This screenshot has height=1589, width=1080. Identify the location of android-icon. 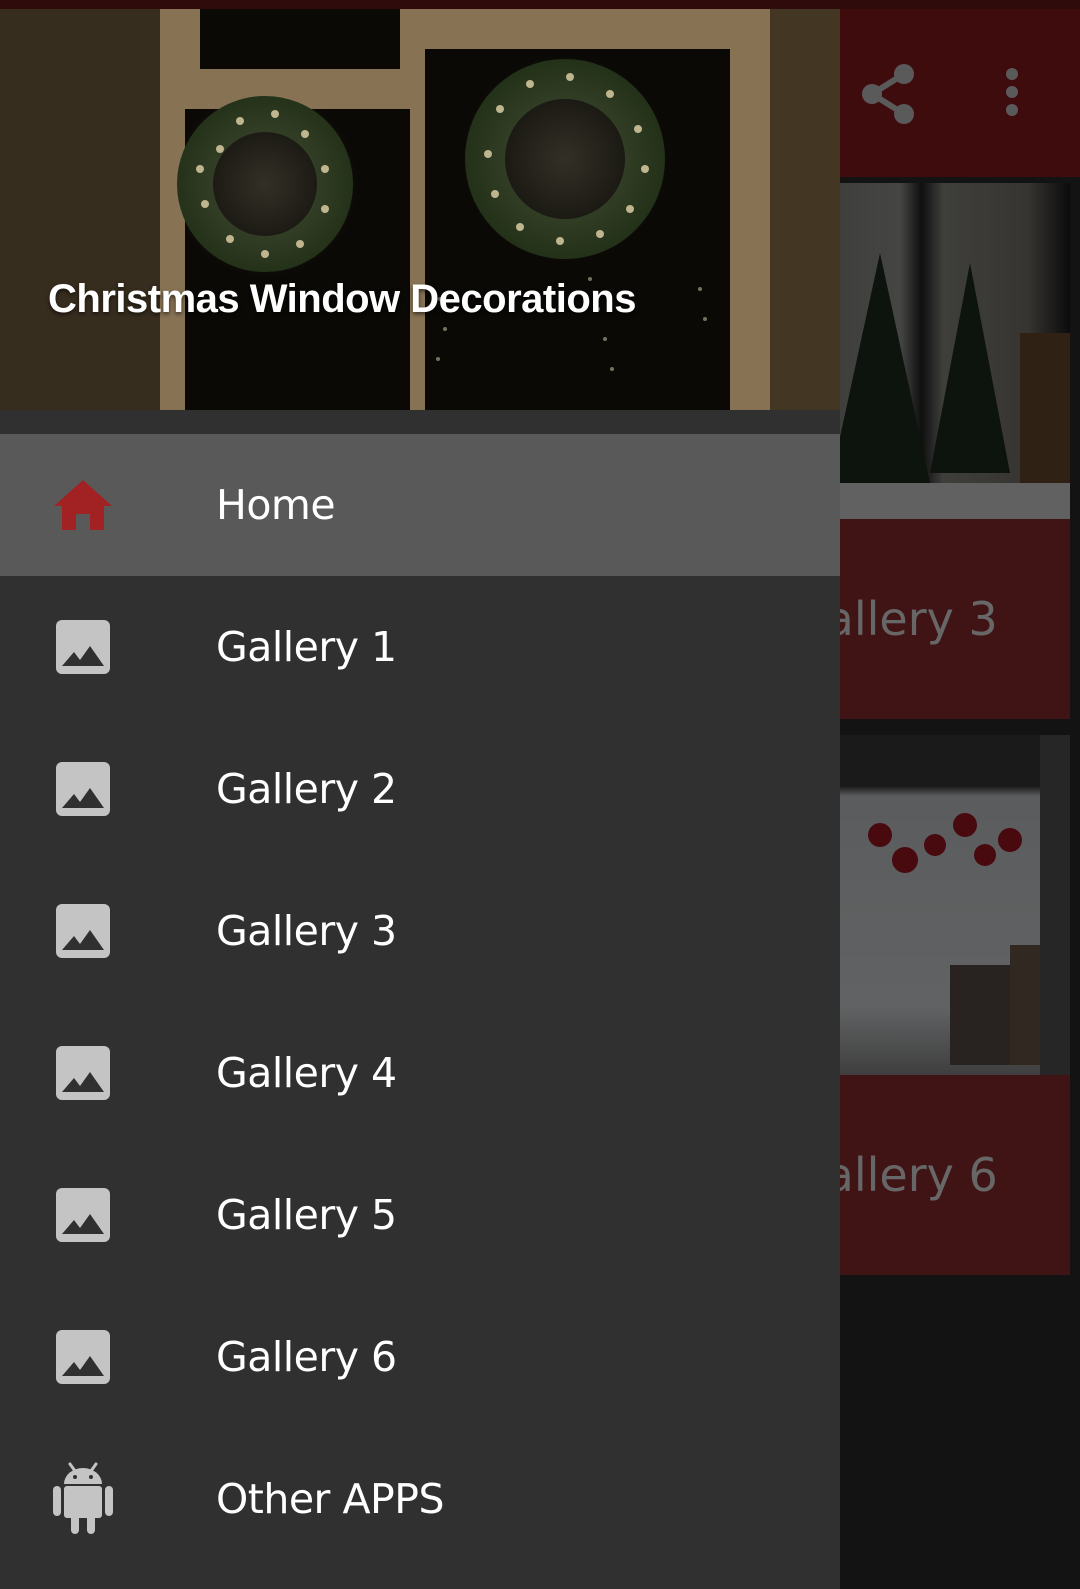
(83, 1498).